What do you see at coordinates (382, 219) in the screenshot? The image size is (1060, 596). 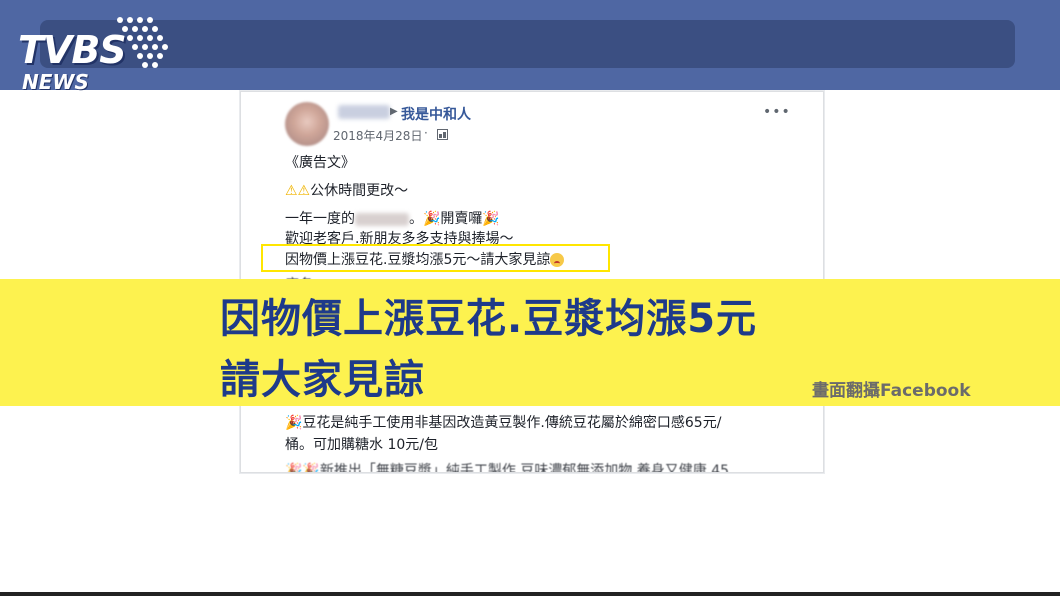 I see `shop-name-blurred` at bounding box center [382, 219].